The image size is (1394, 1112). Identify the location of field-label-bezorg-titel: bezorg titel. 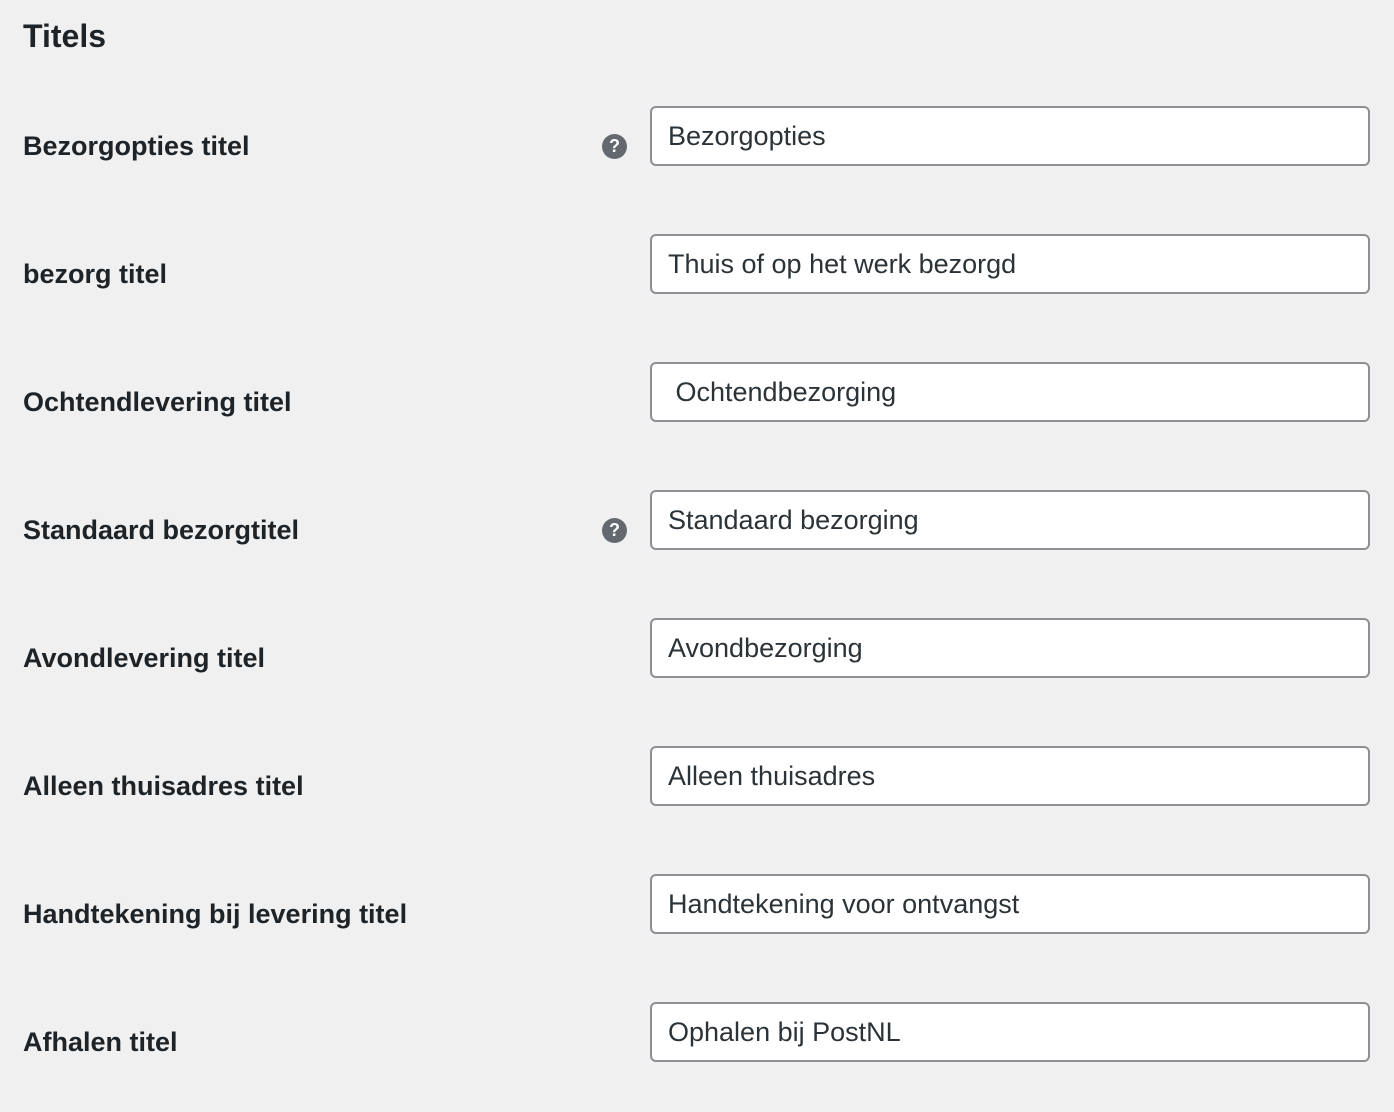
(95, 274).